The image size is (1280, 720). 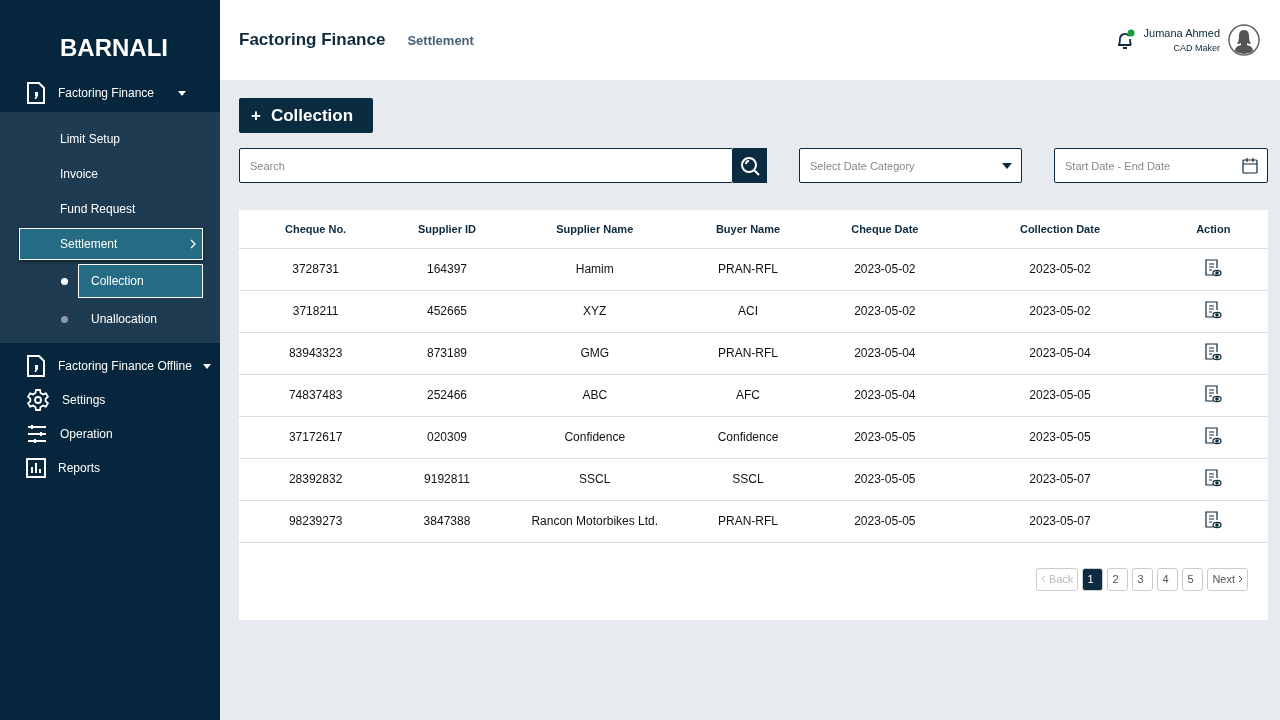 I want to click on table-cell: 74837483, so click(x=316, y=395).